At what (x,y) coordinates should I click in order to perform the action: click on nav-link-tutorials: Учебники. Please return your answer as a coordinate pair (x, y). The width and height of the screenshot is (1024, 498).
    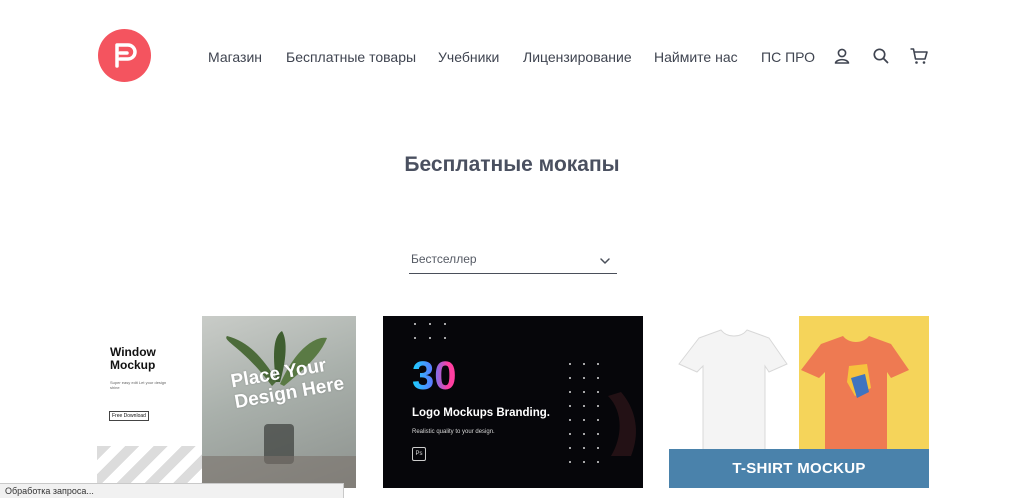
    Looking at the image, I should click on (468, 57).